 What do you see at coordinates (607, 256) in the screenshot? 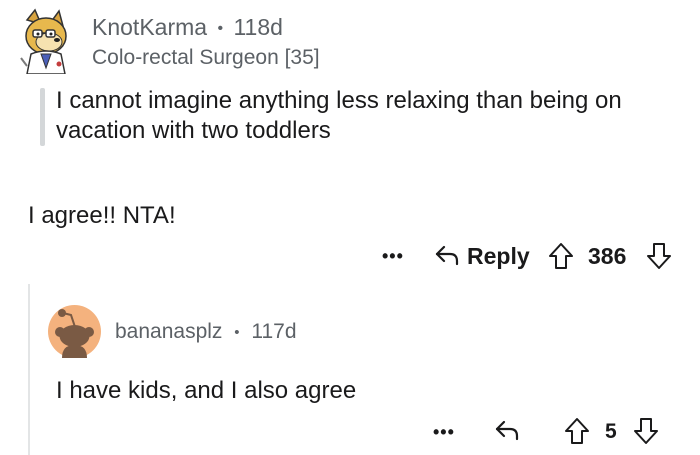
I see `vote-score: 386` at bounding box center [607, 256].